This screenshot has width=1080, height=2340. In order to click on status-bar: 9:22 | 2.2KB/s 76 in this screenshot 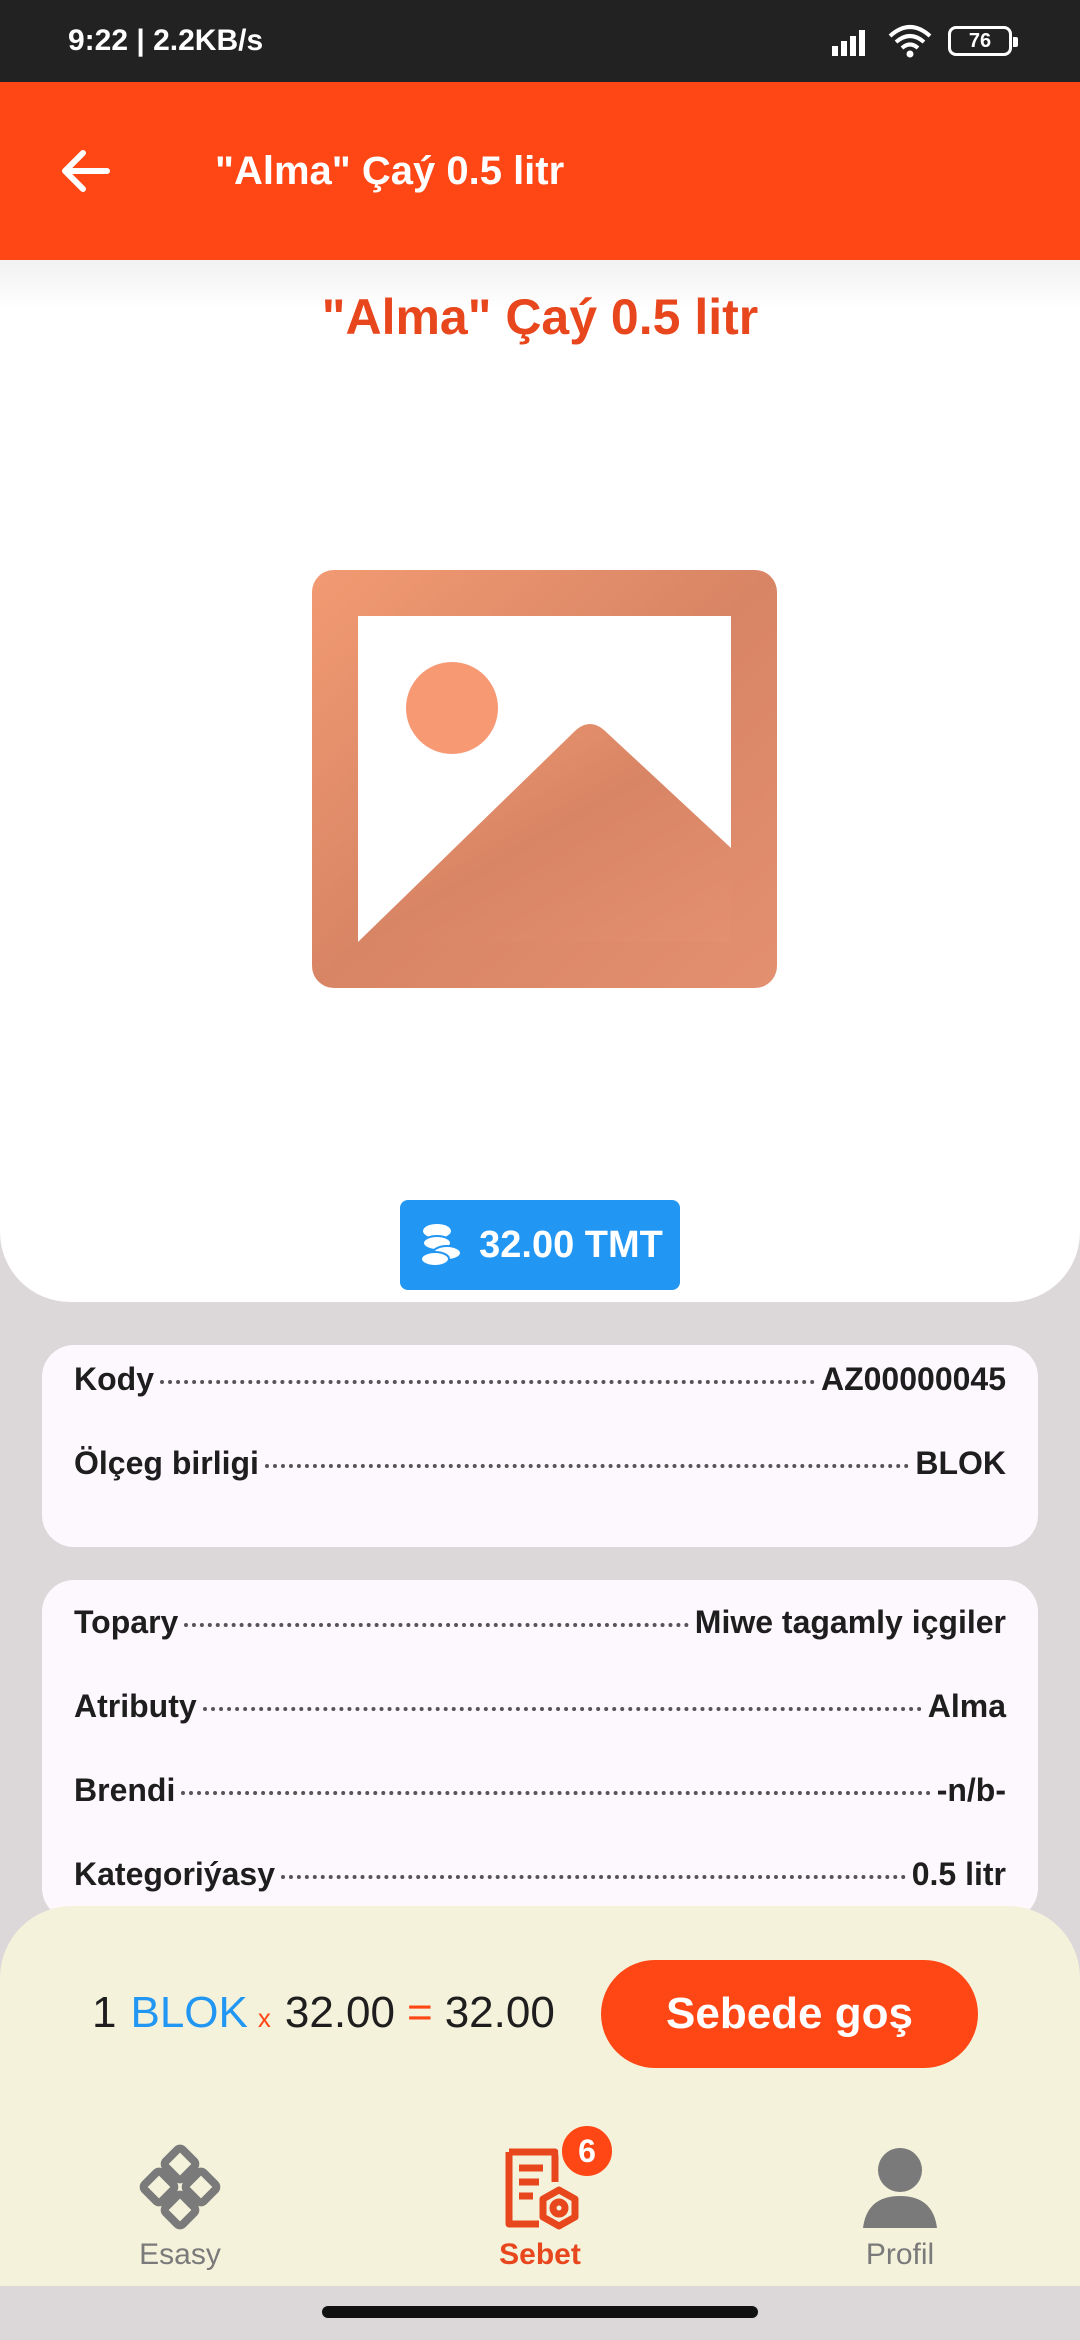, I will do `click(540, 41)`.